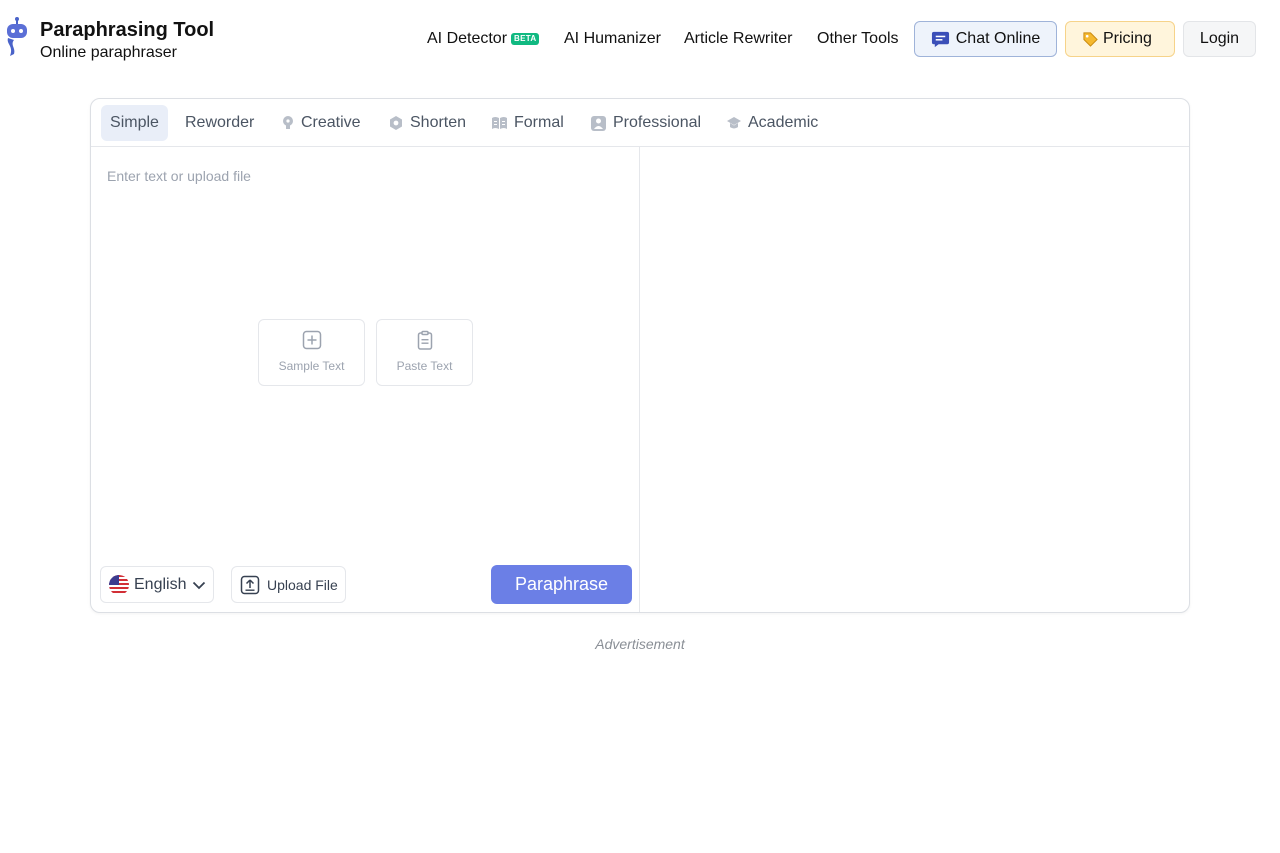  Describe the element at coordinates (424, 340) in the screenshot. I see `clipboard-icon` at that location.